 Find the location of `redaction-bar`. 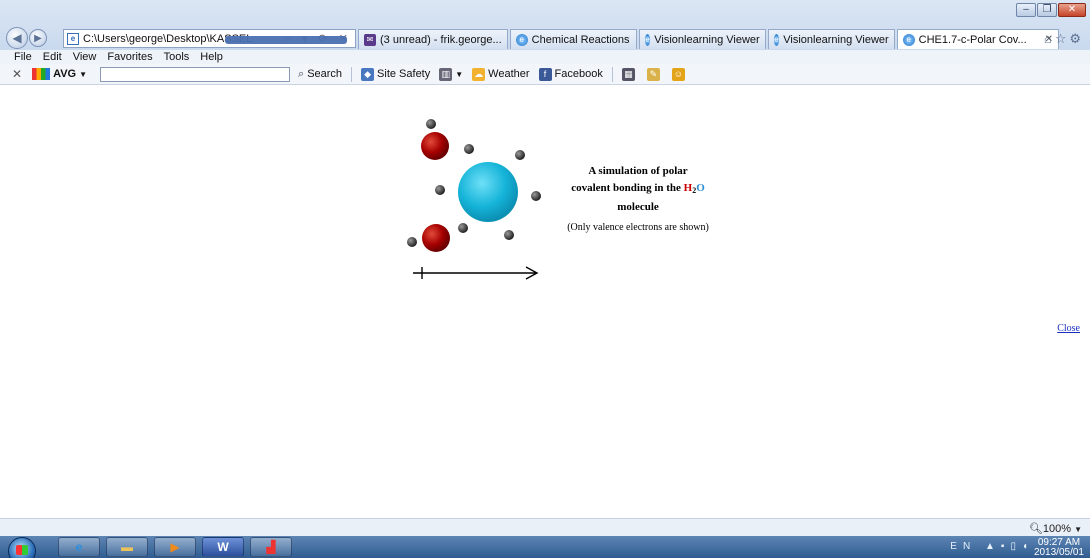

redaction-bar is located at coordinates (286, 40).